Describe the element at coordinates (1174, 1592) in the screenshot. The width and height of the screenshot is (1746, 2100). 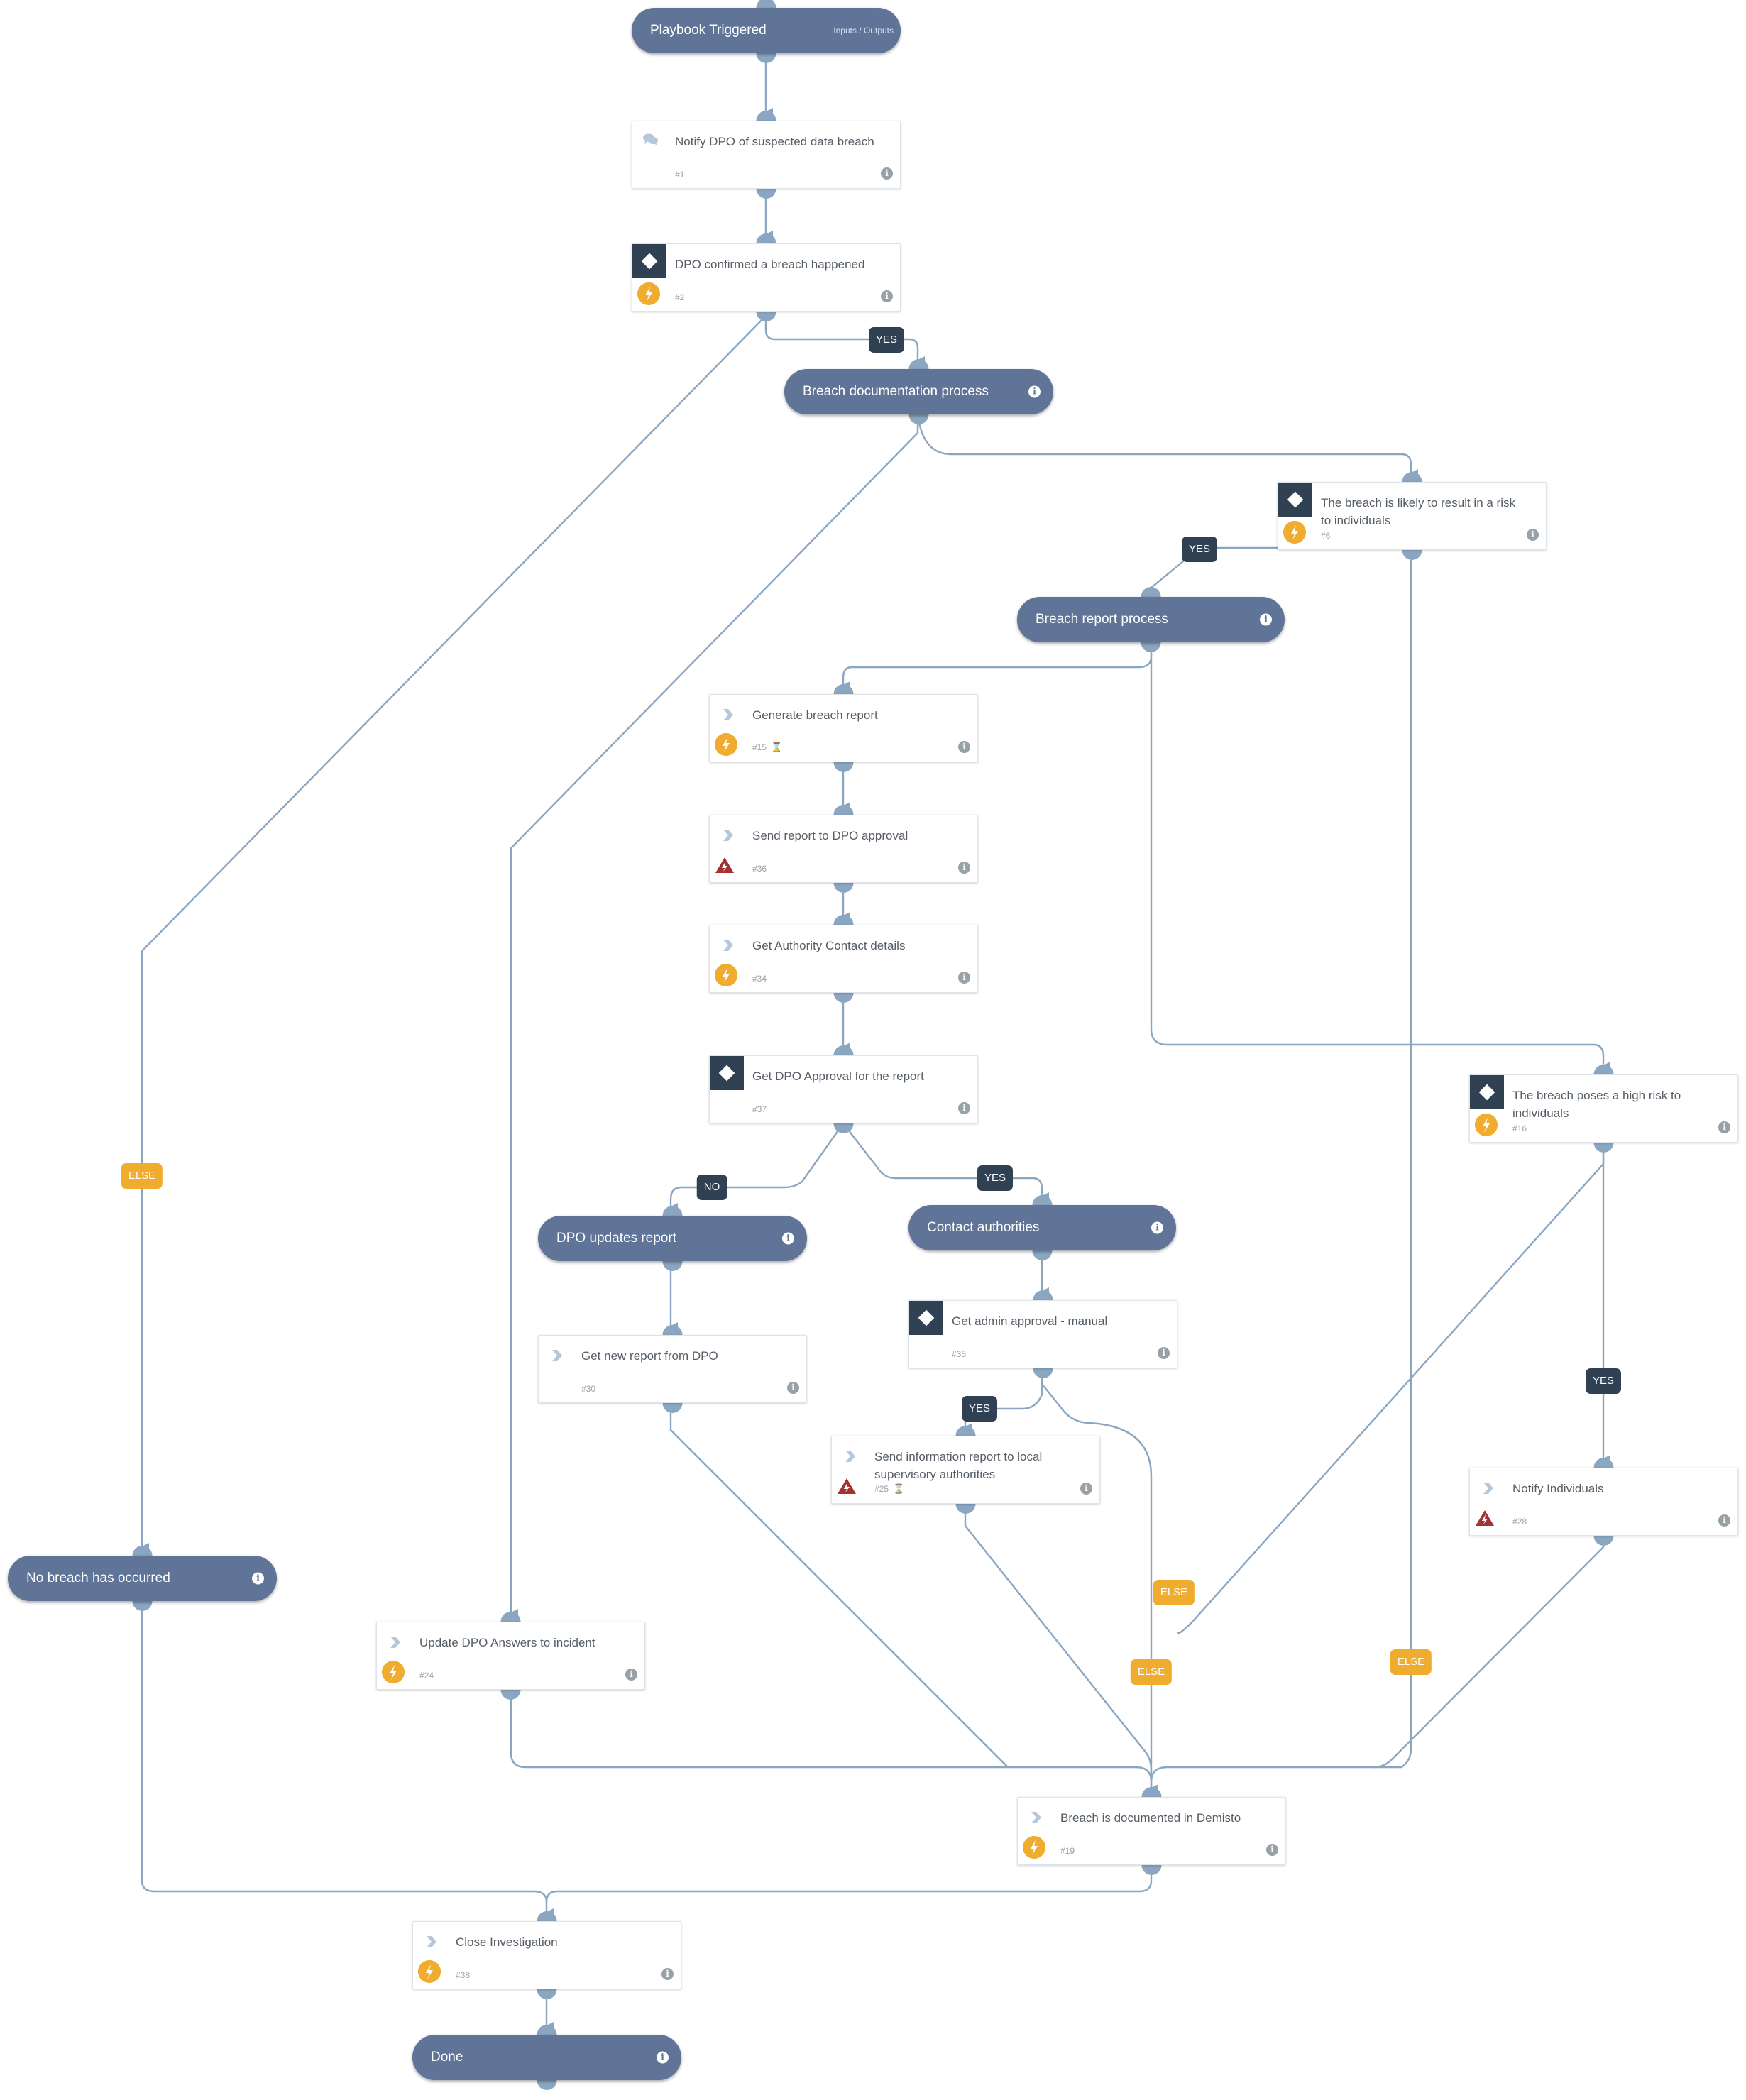
I see `edge-label-else: ELSE` at that location.